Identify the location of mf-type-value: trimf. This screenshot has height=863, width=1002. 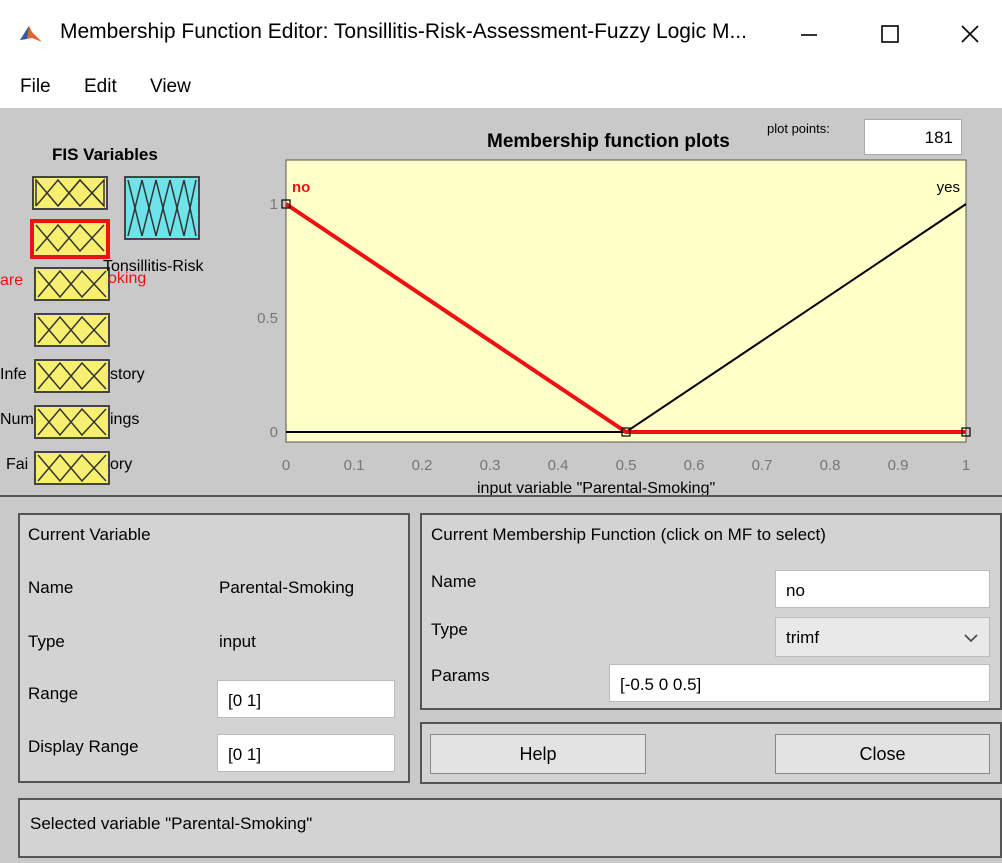
(803, 637).